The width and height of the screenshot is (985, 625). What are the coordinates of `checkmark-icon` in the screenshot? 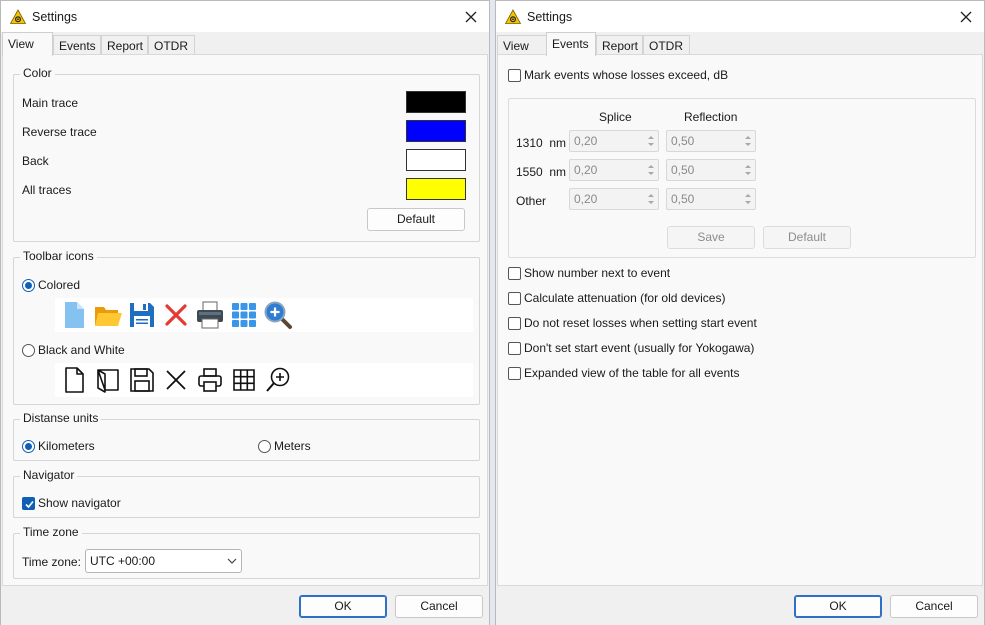 It's located at (29, 504).